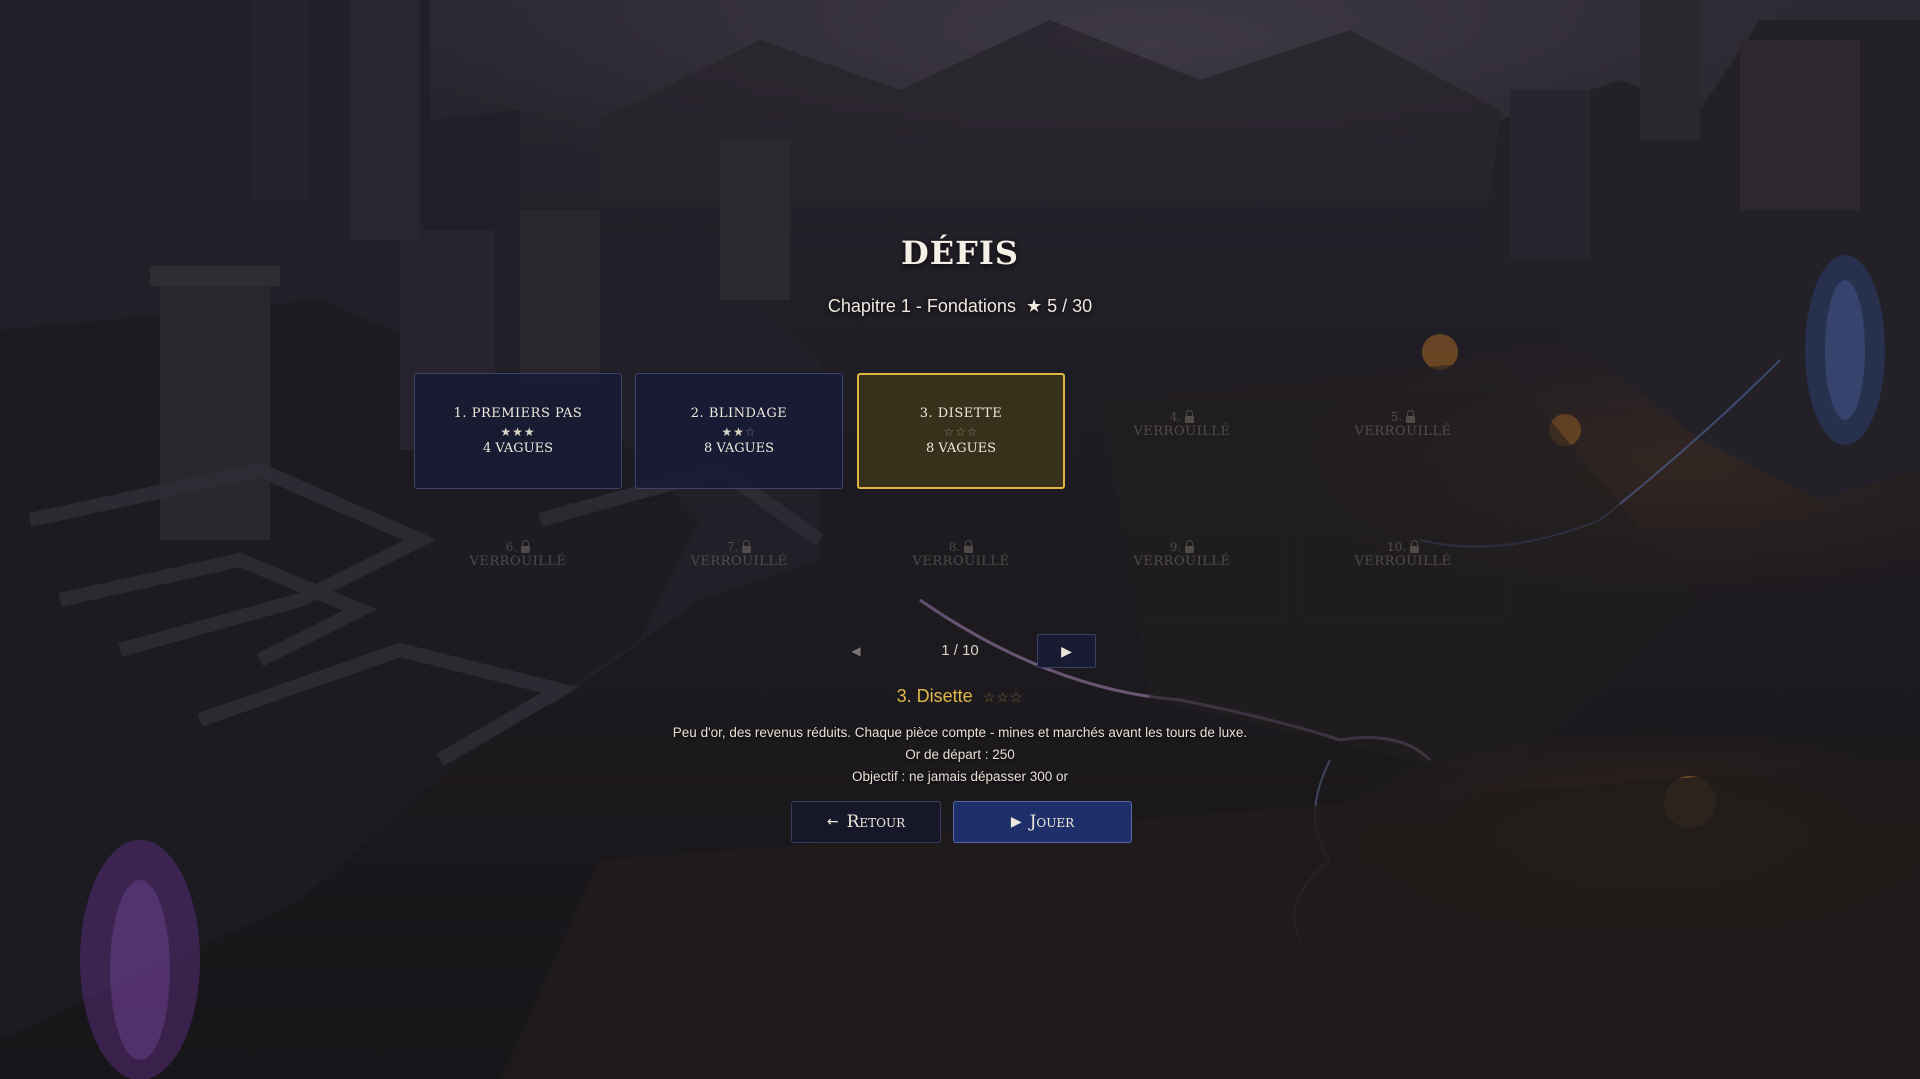 The height and width of the screenshot is (1079, 1920). I want to click on level-number-text: 5., so click(1396, 417).